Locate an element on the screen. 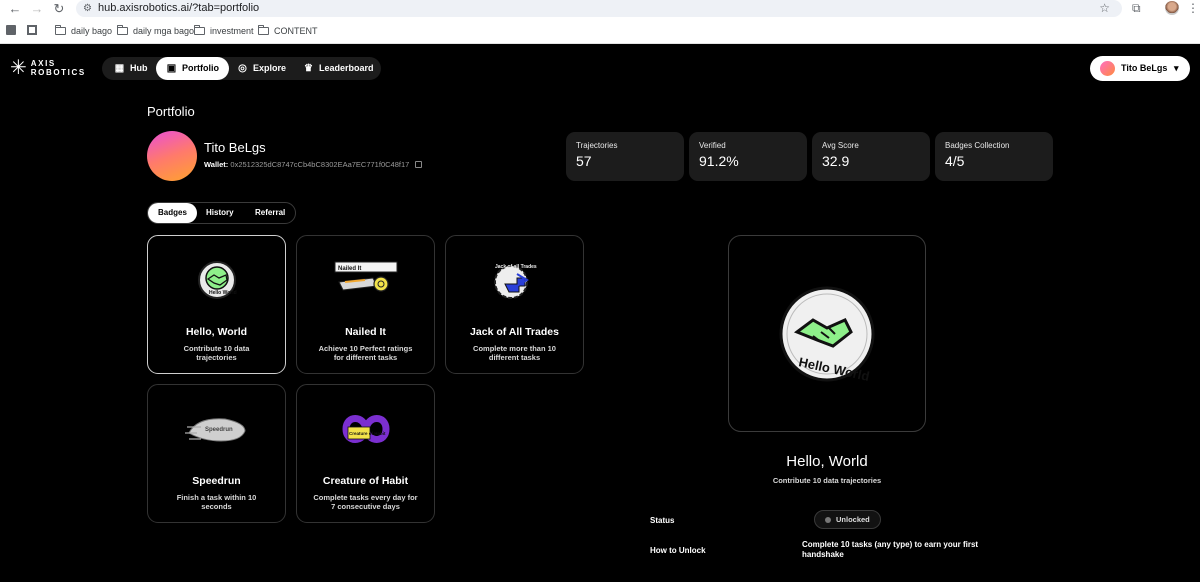 This screenshot has height=582, width=1200. badge-desc: Finish a task within 10 seconds is located at coordinates (216, 502).